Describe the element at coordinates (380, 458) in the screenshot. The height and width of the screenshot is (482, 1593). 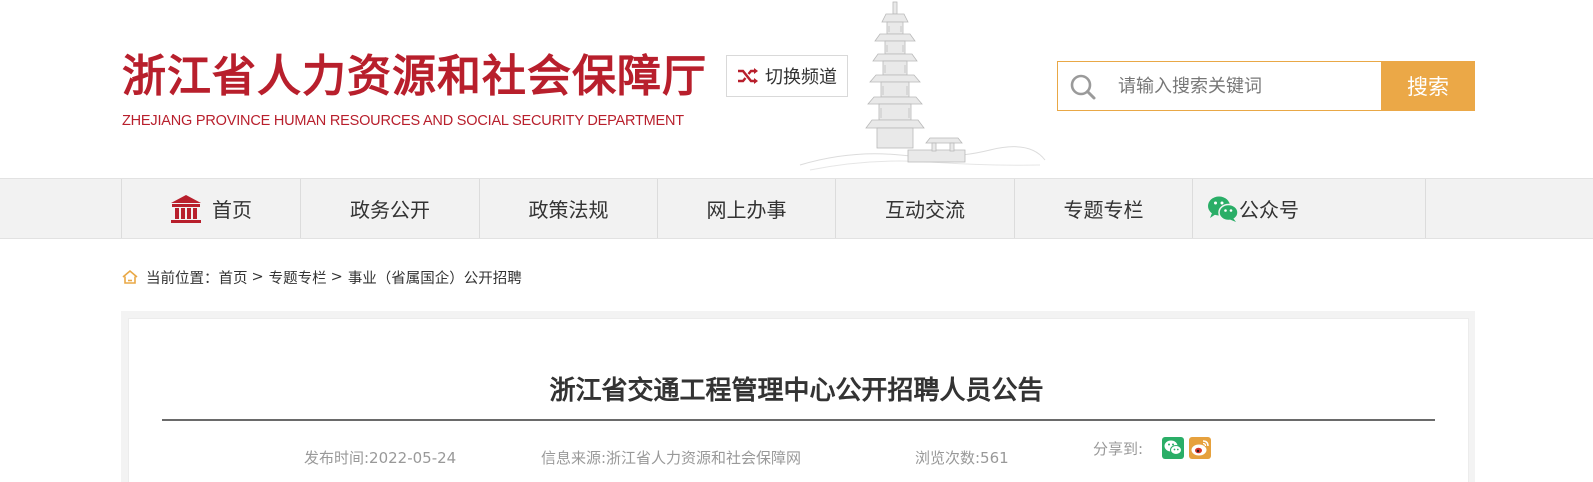
I see `publish-time: 发布时间:2022-05-24` at that location.